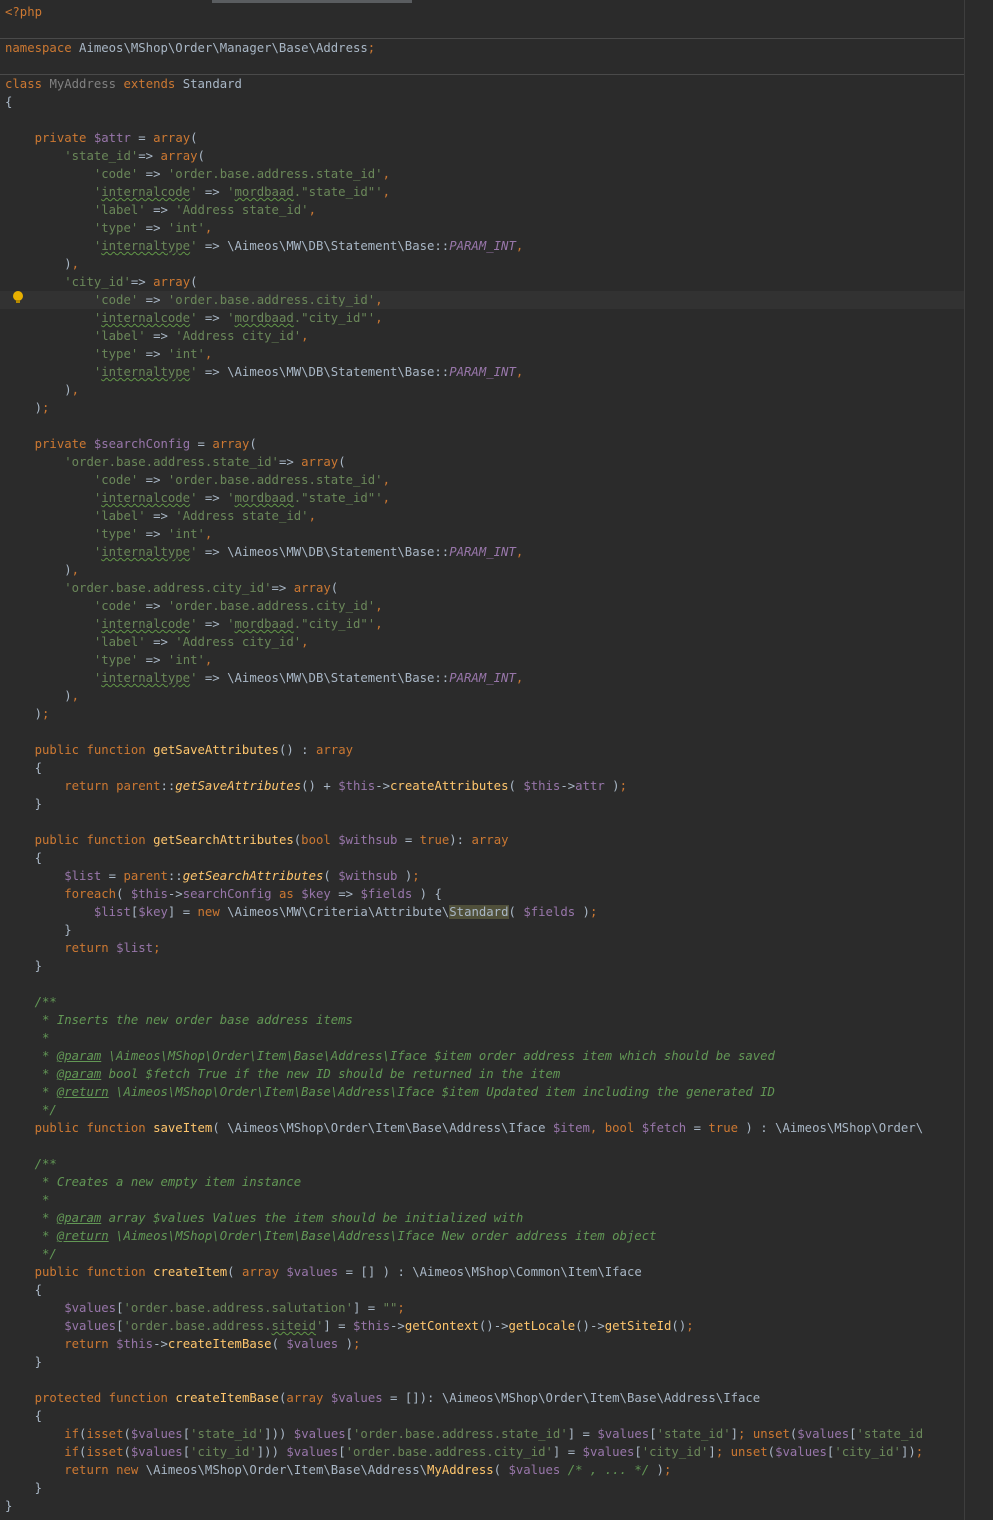 The width and height of the screenshot is (993, 1520). What do you see at coordinates (175, 462) in the screenshot?
I see `code-line: 'order.base.address.state_id'=> array(` at bounding box center [175, 462].